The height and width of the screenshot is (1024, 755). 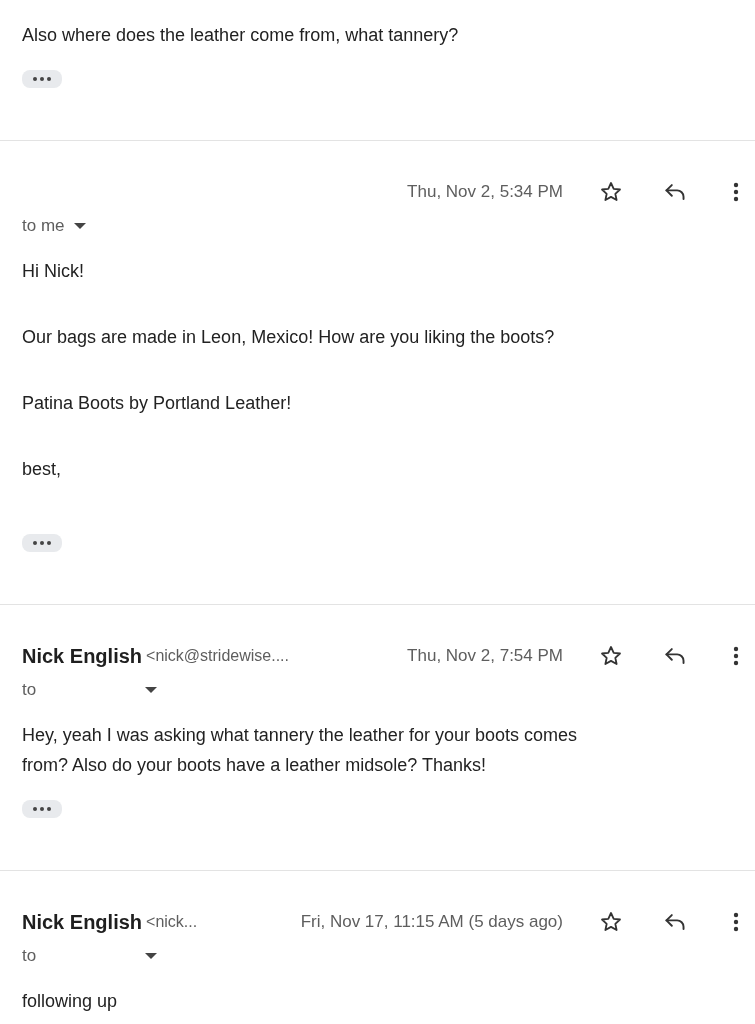 What do you see at coordinates (53, 271) in the screenshot?
I see `message-text: Hi Nick!` at bounding box center [53, 271].